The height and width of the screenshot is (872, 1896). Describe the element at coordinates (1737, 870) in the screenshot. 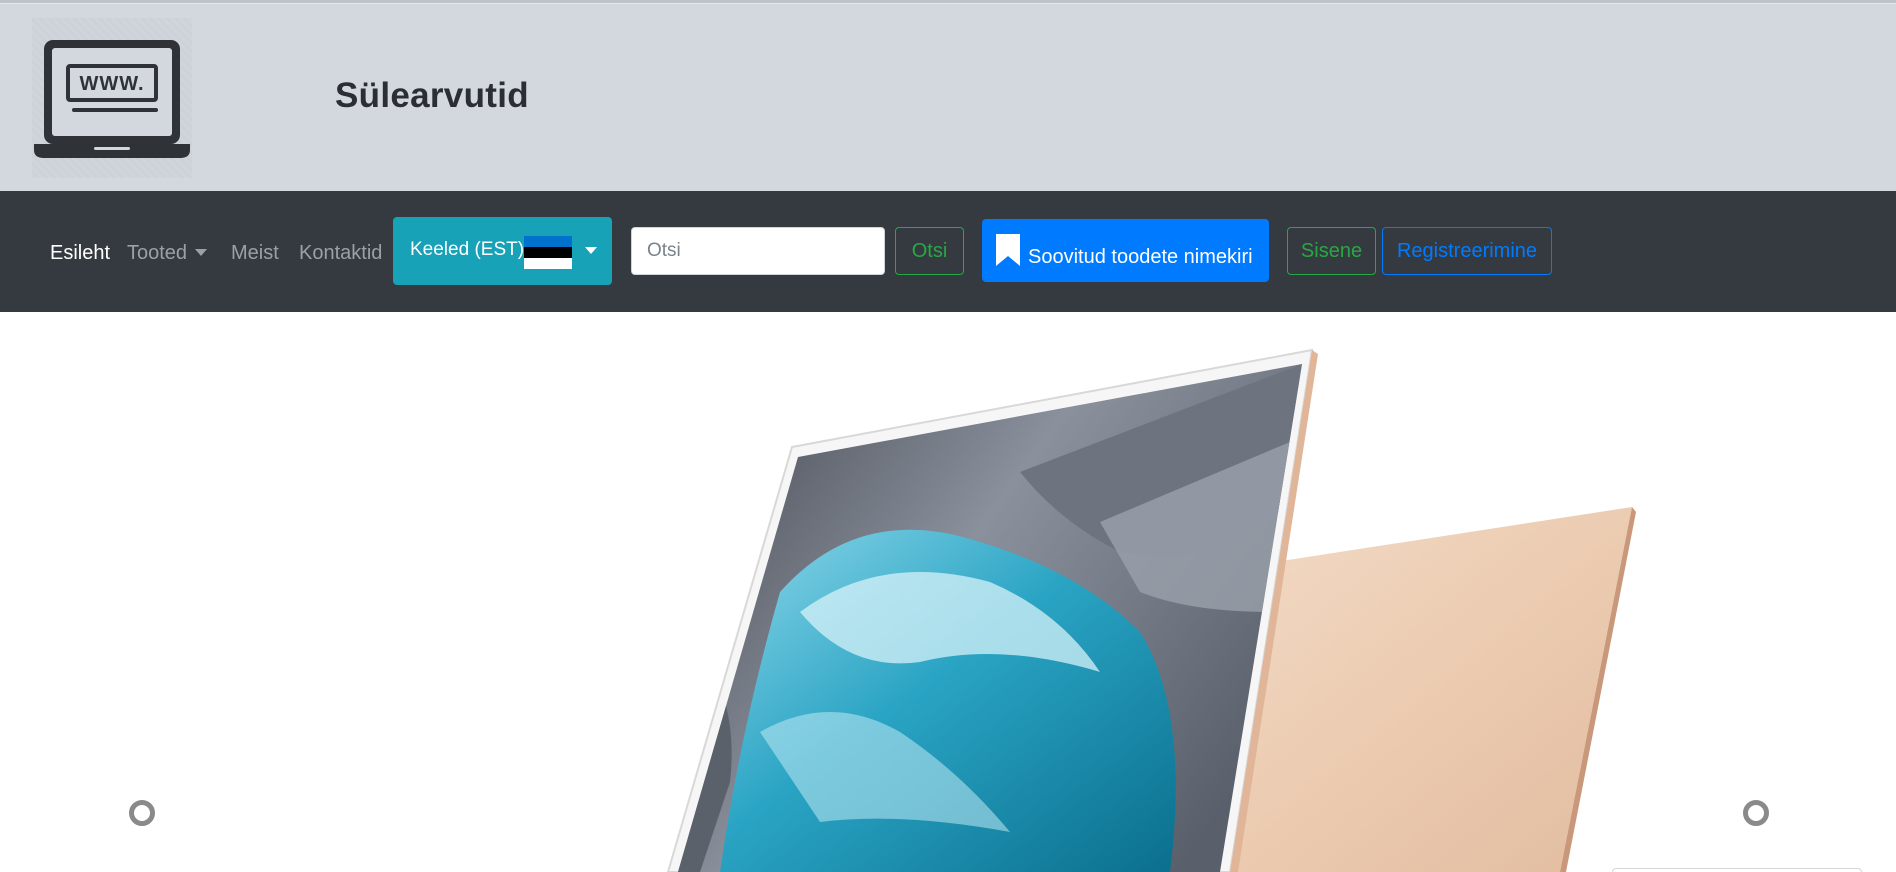

I see `floating-panel-edge` at that location.